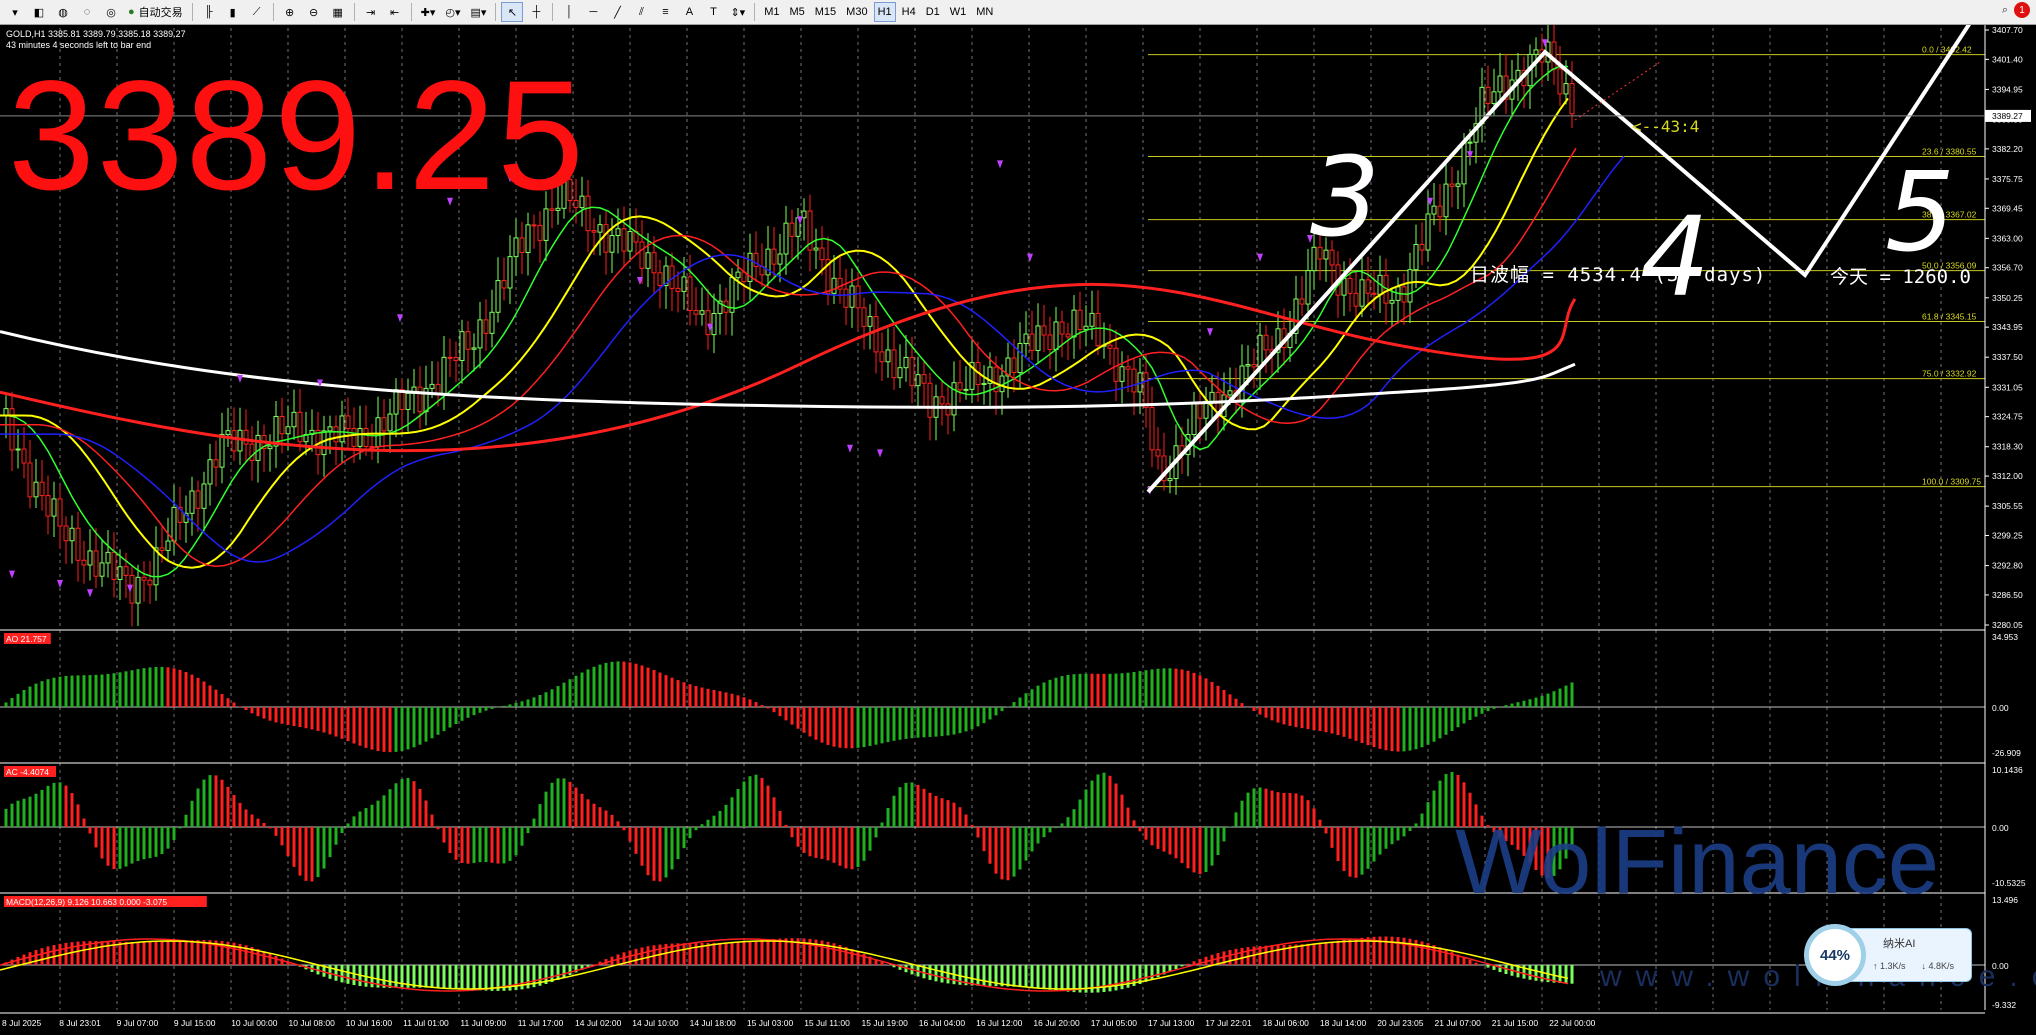 The image size is (2036, 1035). What do you see at coordinates (641, 12) in the screenshot?
I see `channel-icon: ⫽` at bounding box center [641, 12].